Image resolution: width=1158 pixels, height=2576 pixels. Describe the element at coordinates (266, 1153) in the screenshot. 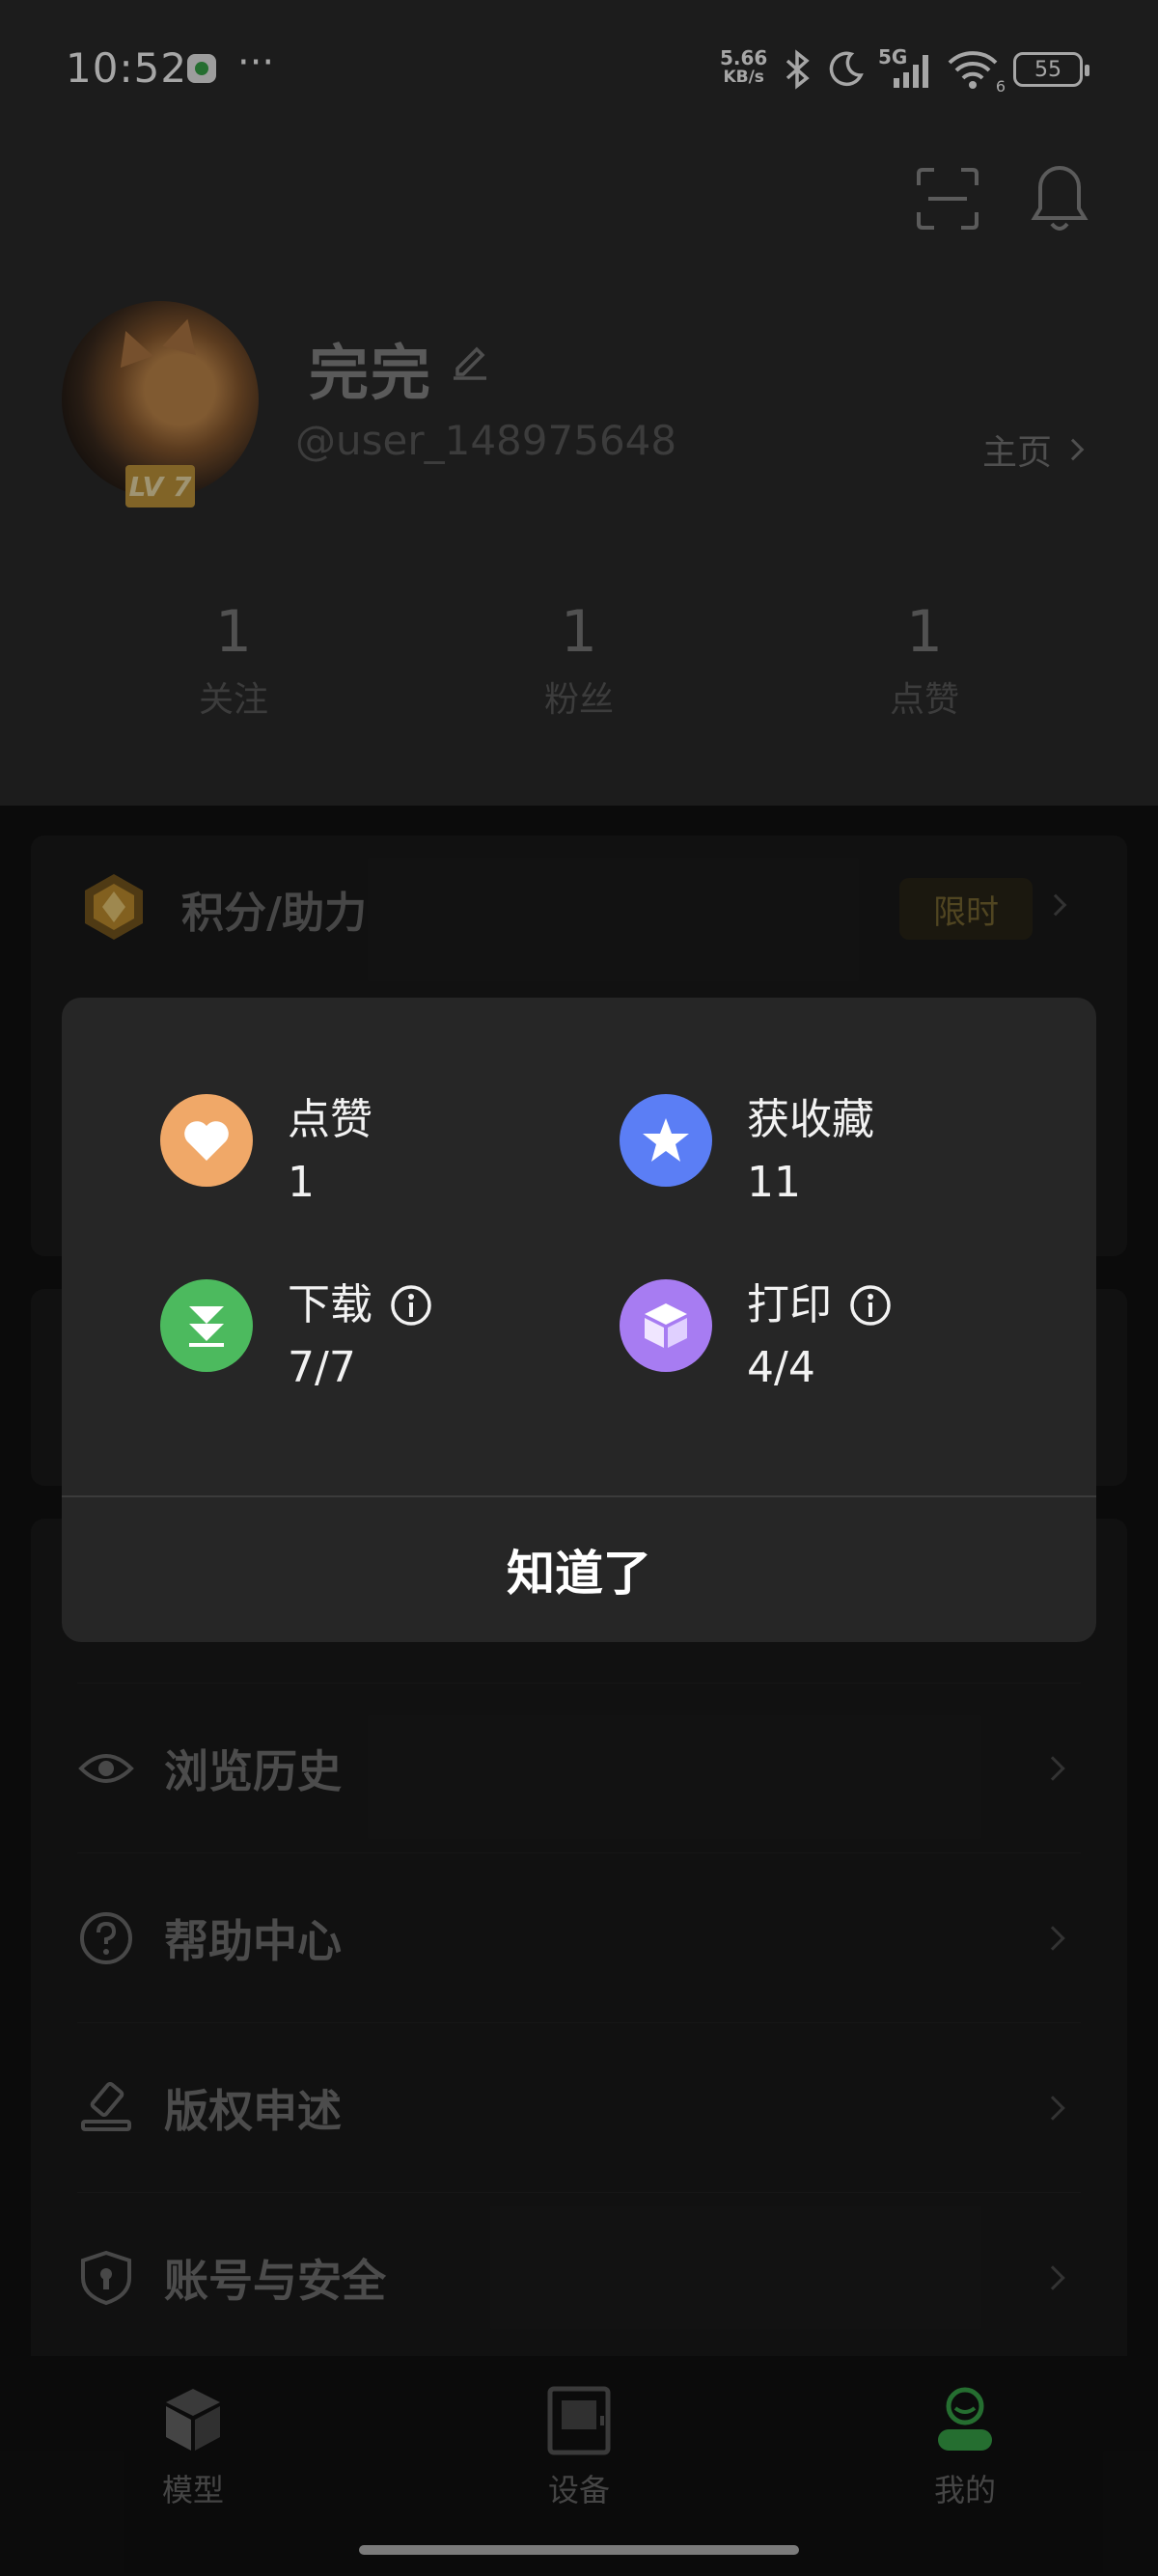

I see `dialog-item-likes: 点赞 1` at that location.